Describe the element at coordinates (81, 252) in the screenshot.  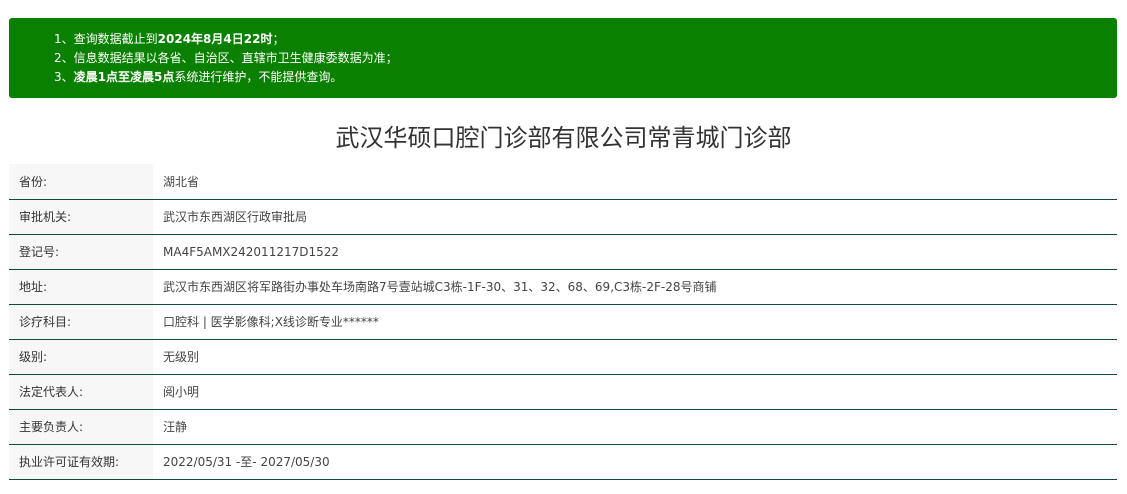
I see `row-label-registration-number: 登记号:` at that location.